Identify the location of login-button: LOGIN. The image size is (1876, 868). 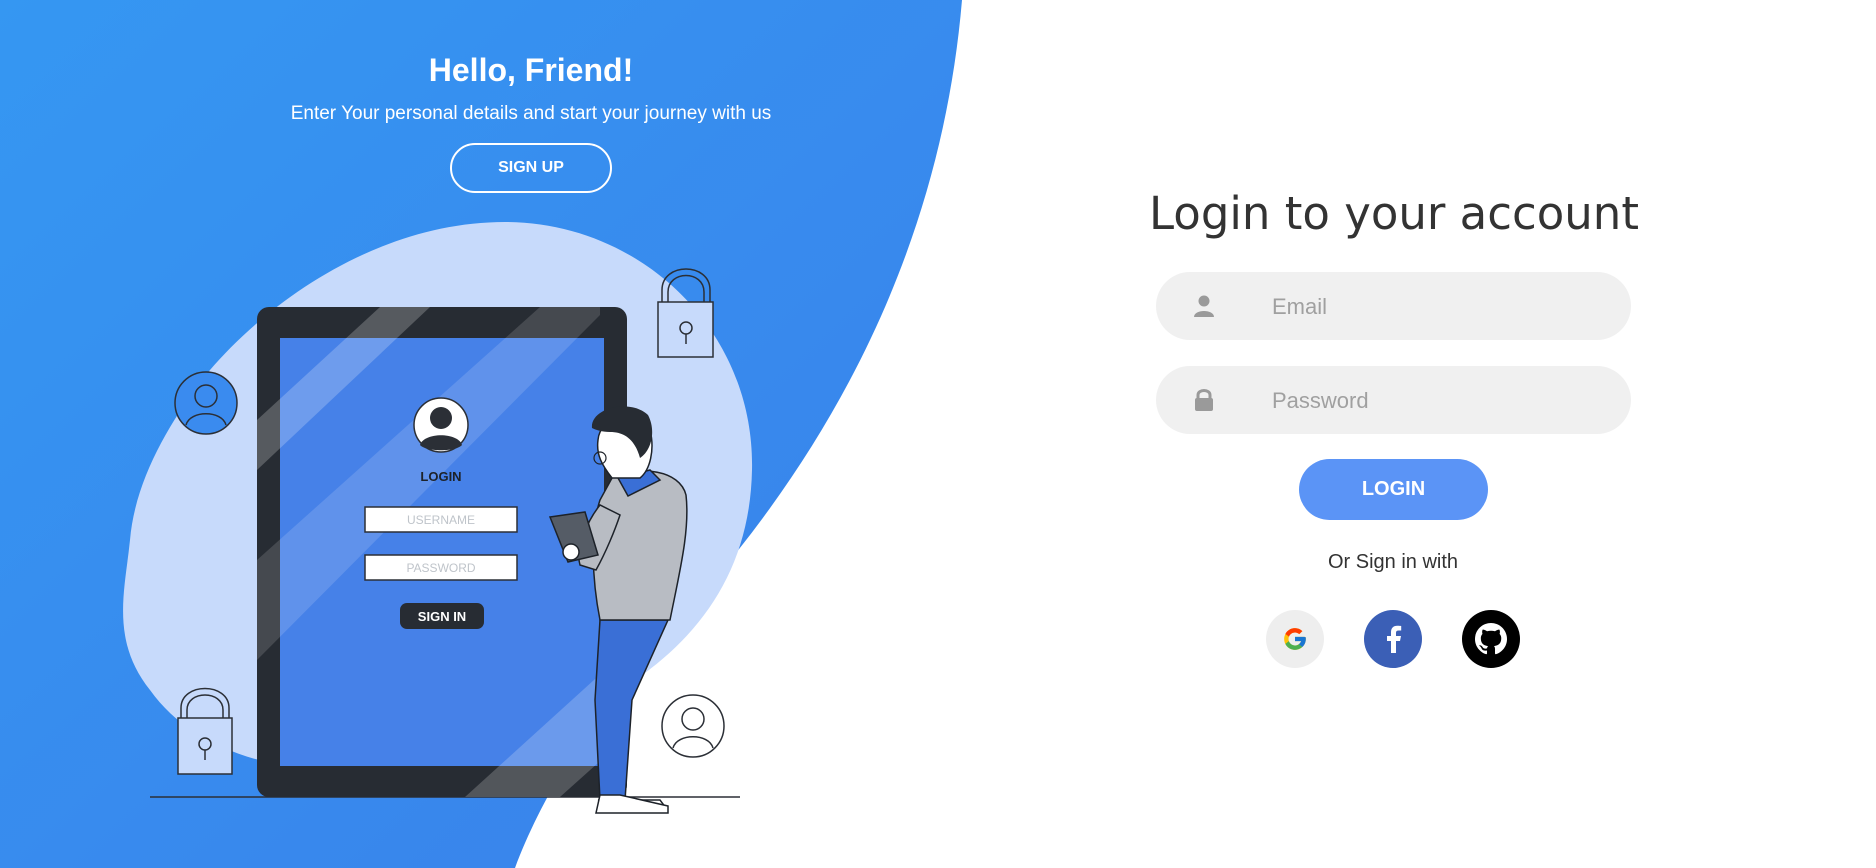
(1393, 489).